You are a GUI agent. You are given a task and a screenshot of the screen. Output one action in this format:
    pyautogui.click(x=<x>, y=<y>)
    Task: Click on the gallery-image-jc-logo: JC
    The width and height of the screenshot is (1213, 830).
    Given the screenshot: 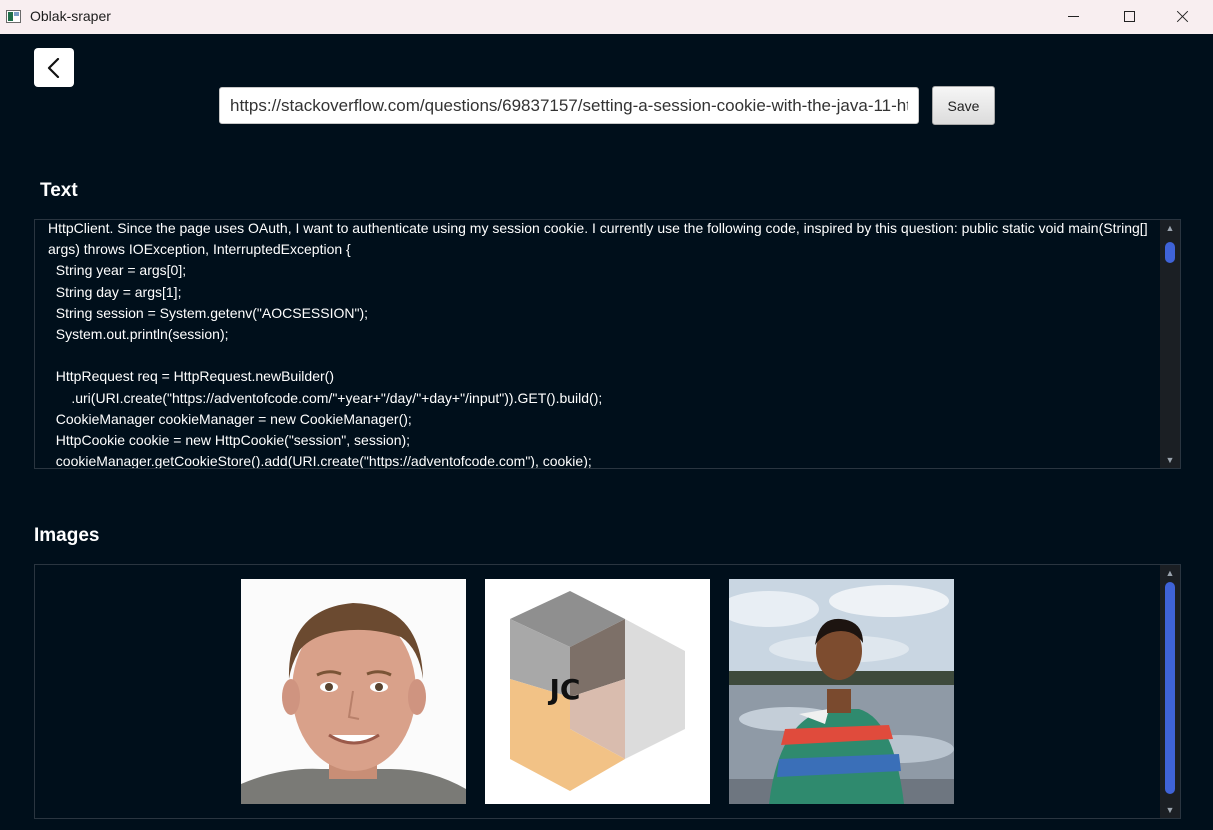 What is the action you would take?
    pyautogui.click(x=597, y=691)
    